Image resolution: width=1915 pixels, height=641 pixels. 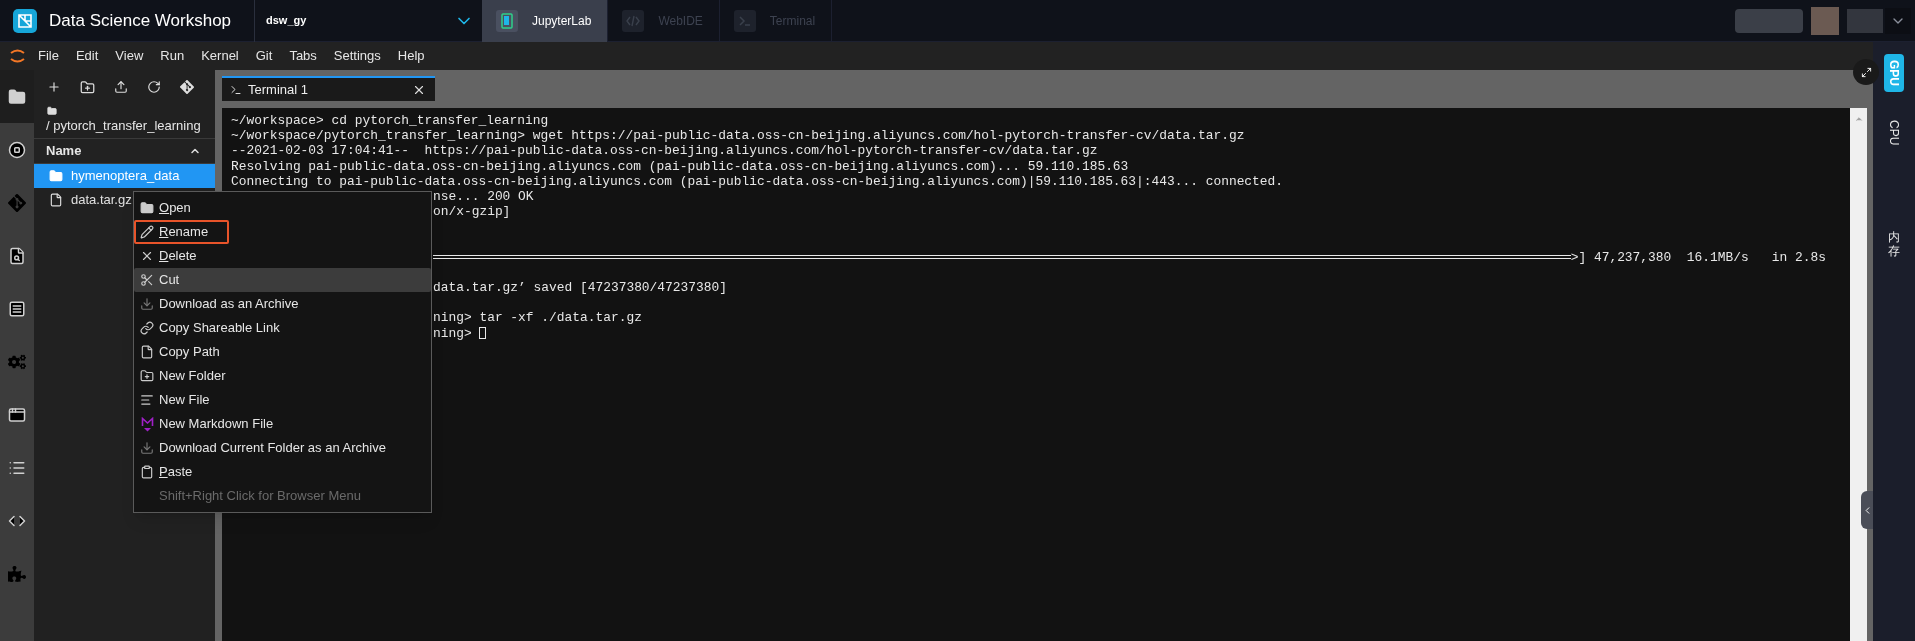 I want to click on menu-item: Help, so click(x=411, y=56).